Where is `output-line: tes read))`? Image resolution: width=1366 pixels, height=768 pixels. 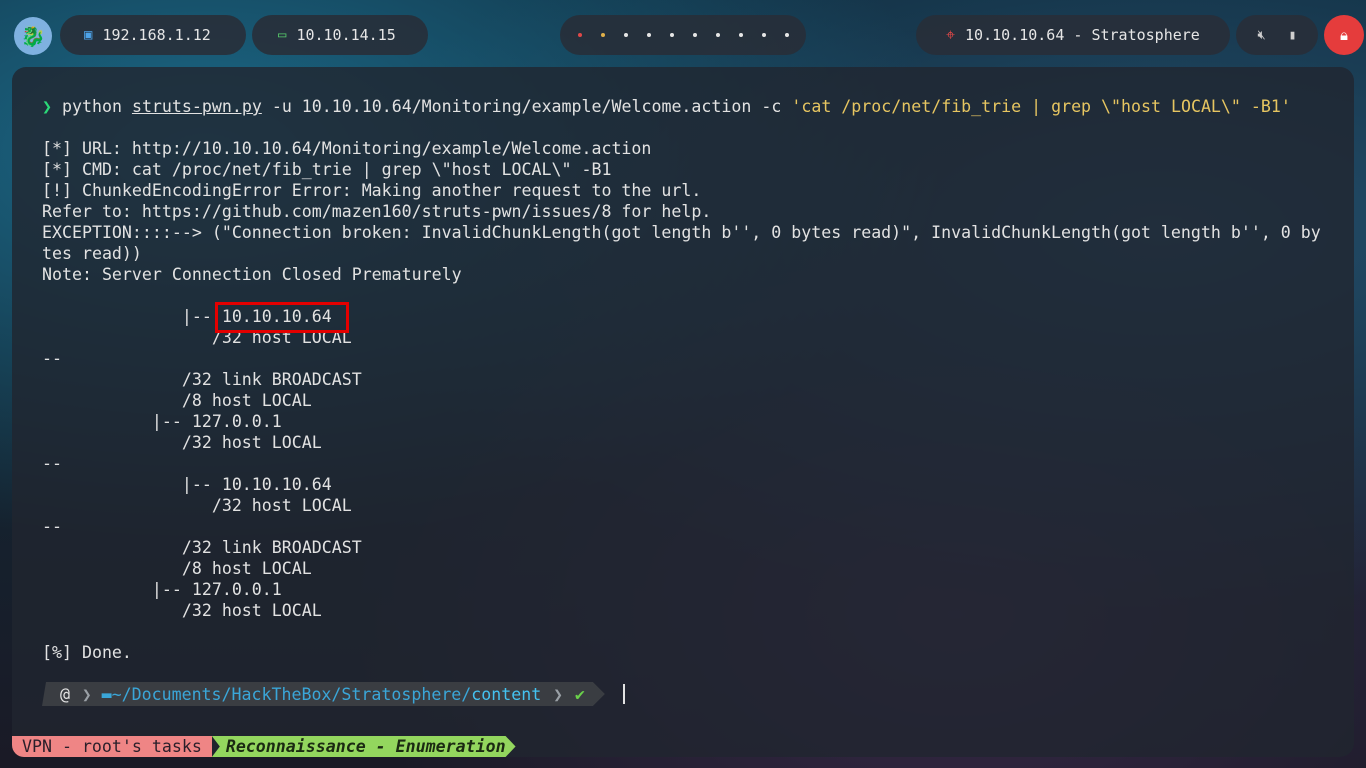 output-line: tes read)) is located at coordinates (92, 253).